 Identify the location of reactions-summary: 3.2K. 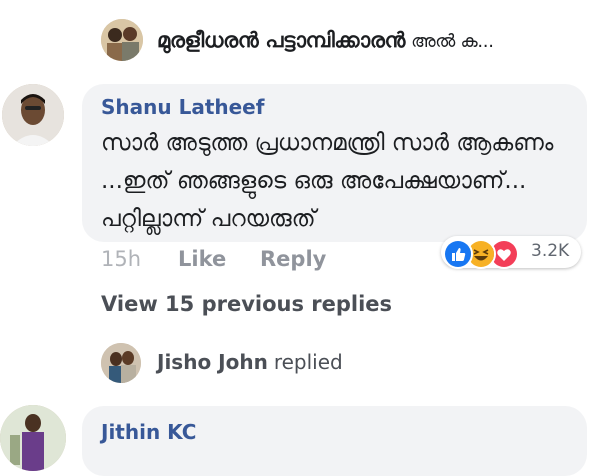
(511, 252).